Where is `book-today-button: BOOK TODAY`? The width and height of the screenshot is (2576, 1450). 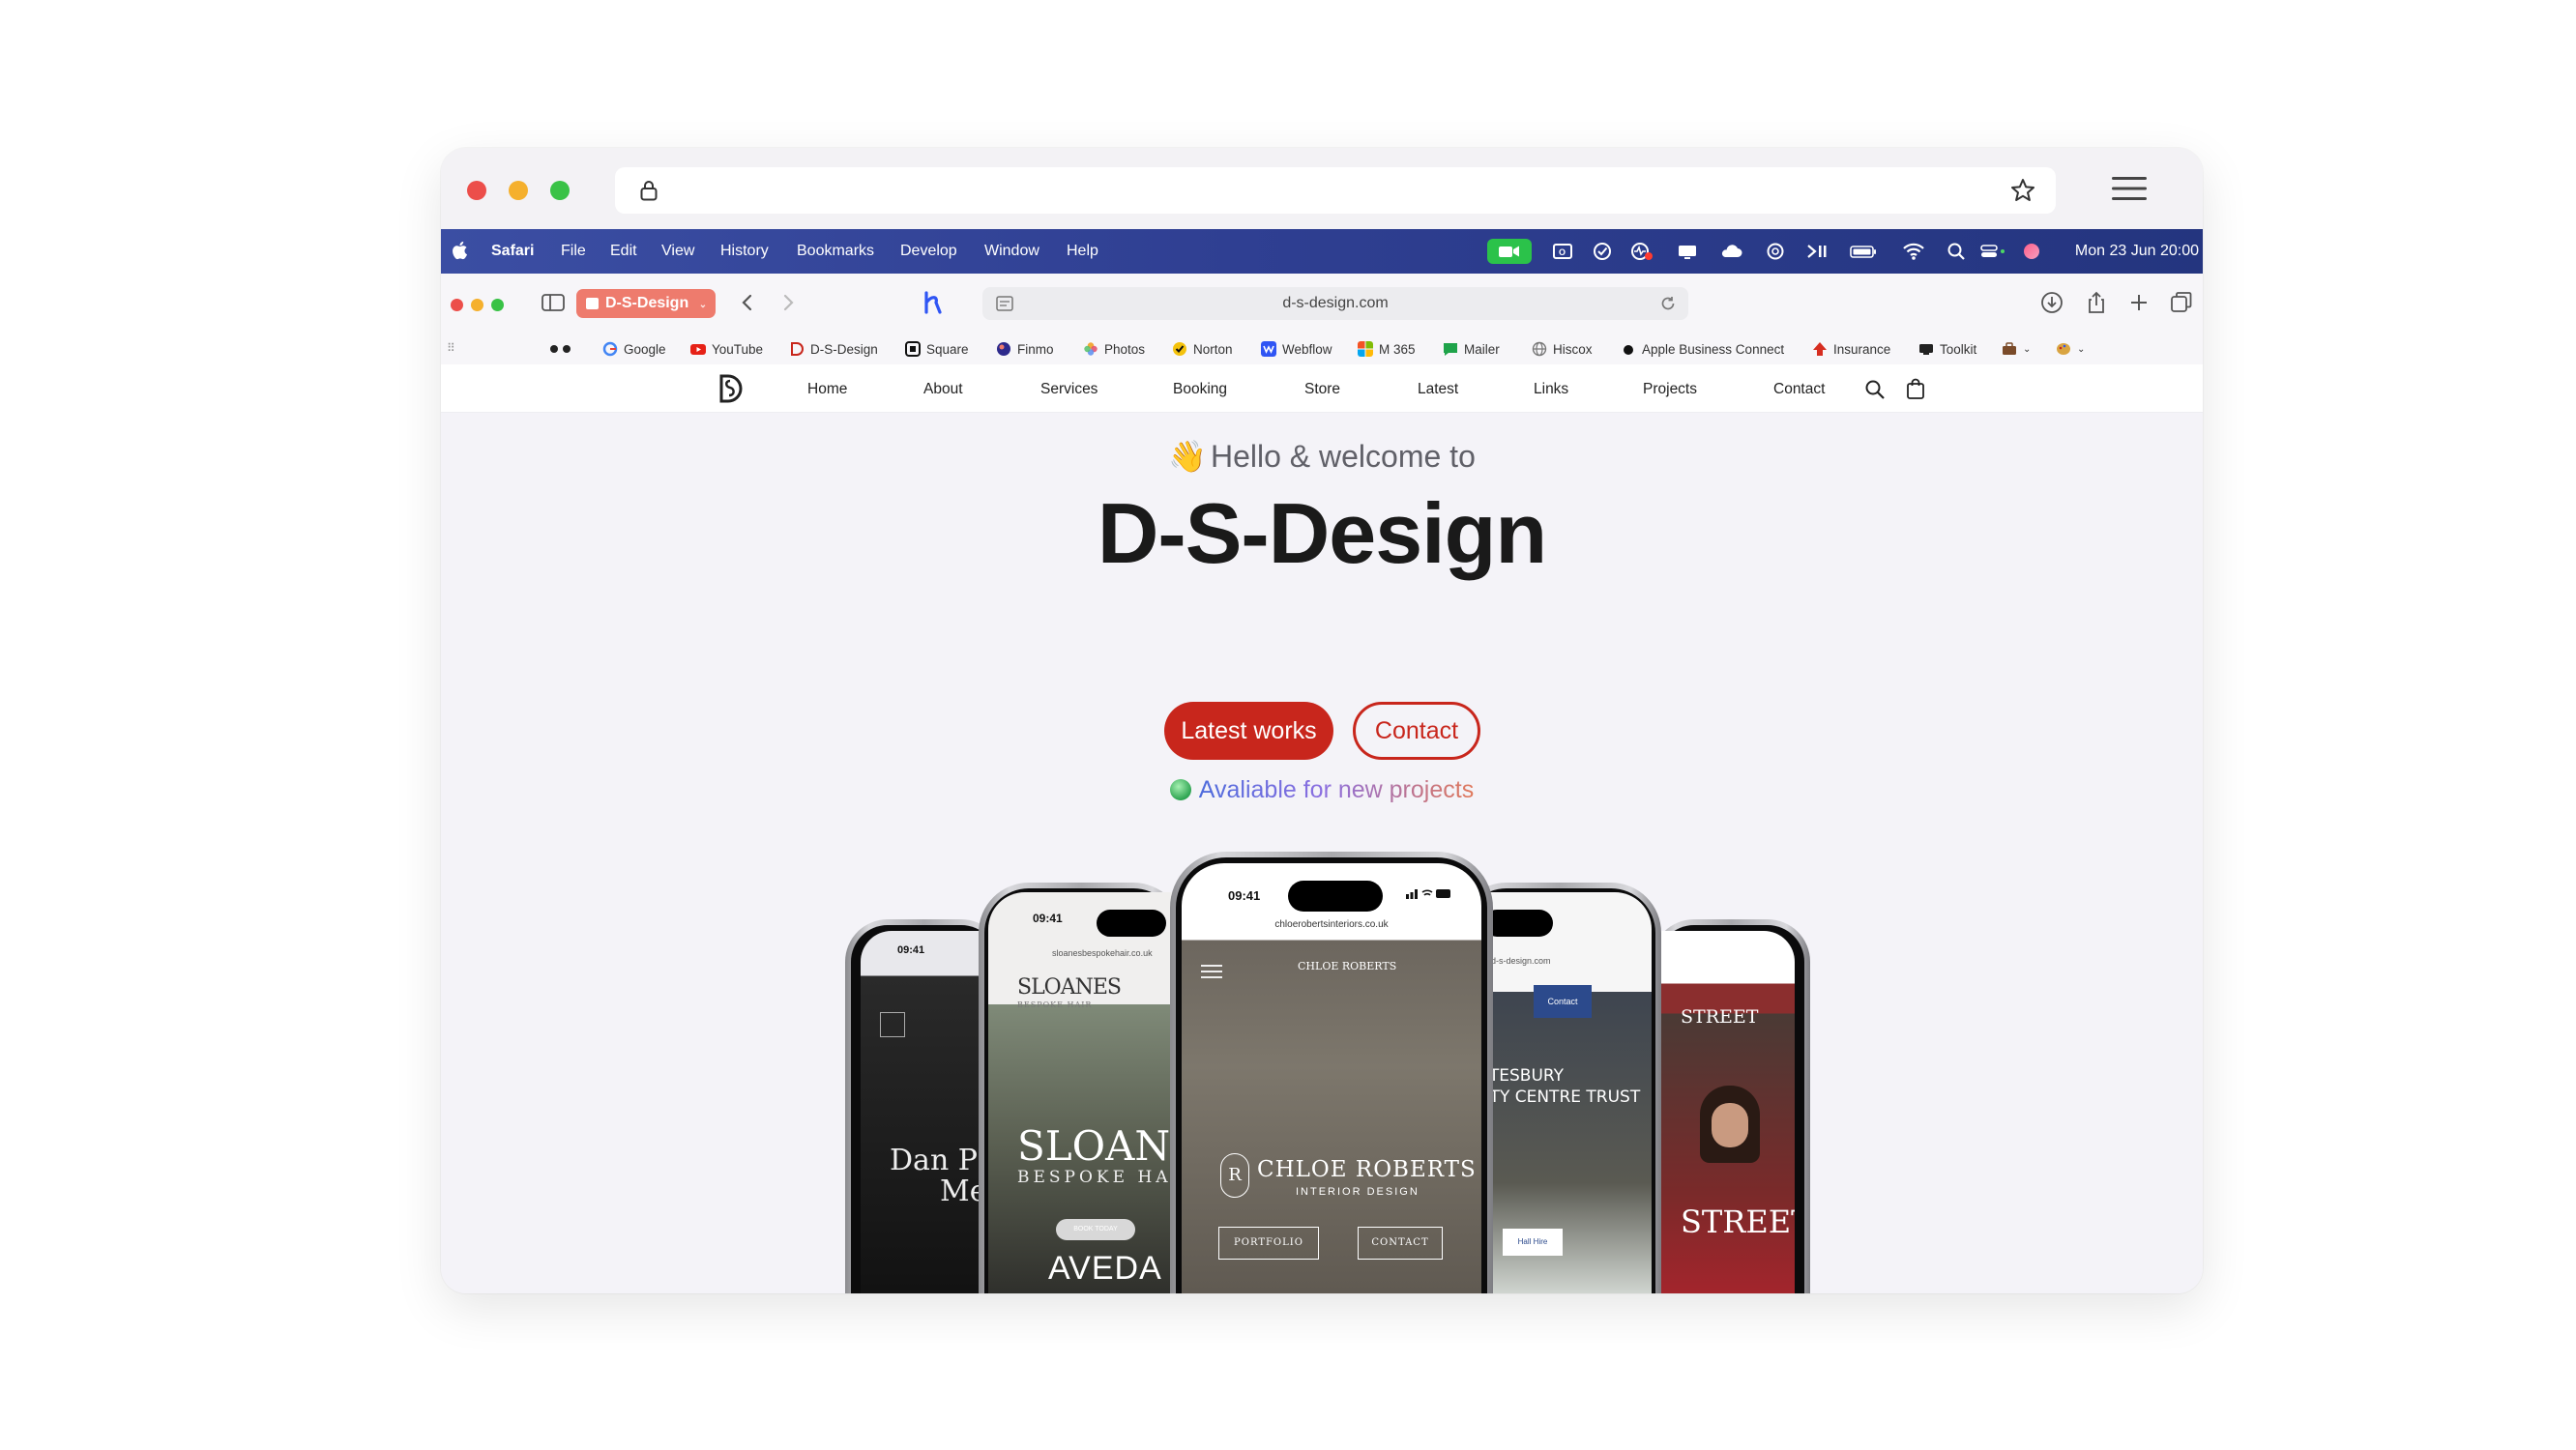
book-today-button: BOOK TODAY is located at coordinates (1095, 1229).